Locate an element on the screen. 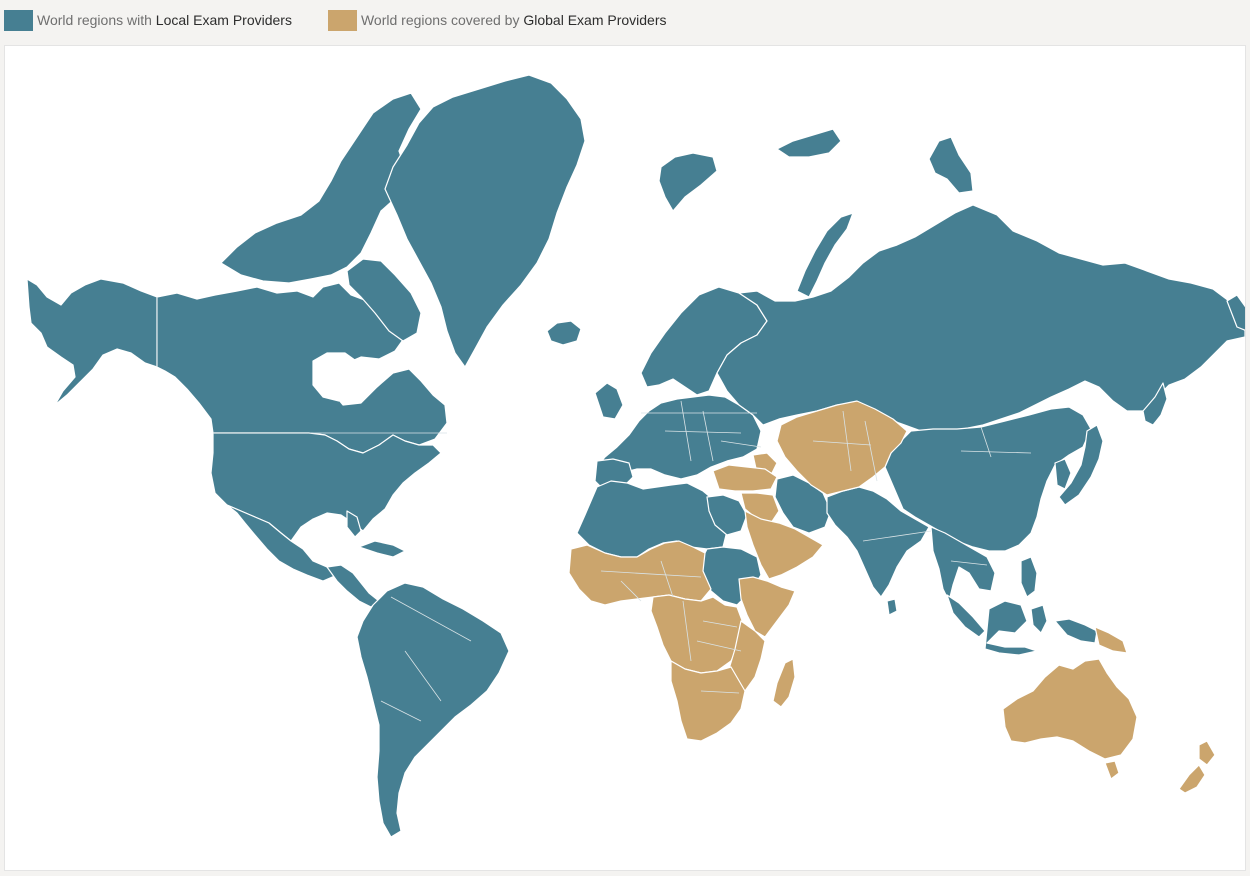 This screenshot has width=1250, height=876. region-british-isles is located at coordinates (609, 401).